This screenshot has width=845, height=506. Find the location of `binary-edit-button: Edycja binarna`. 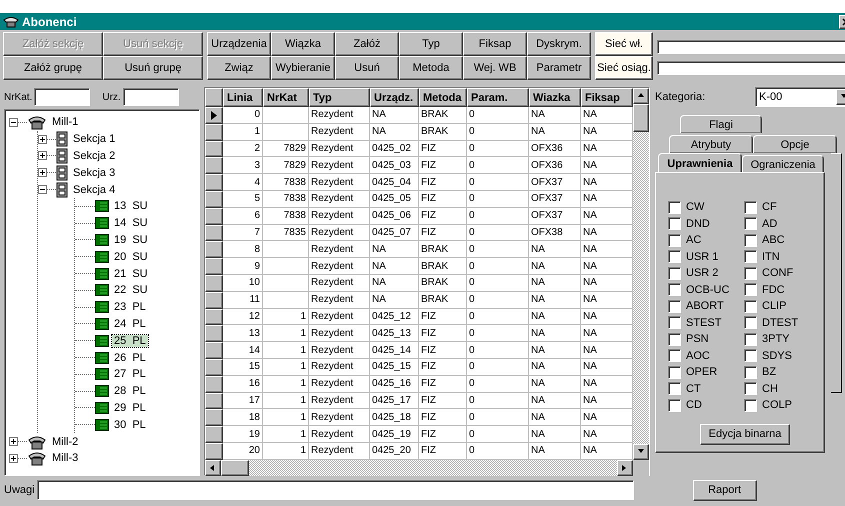

binary-edit-button: Edycja binarna is located at coordinates (745, 434).